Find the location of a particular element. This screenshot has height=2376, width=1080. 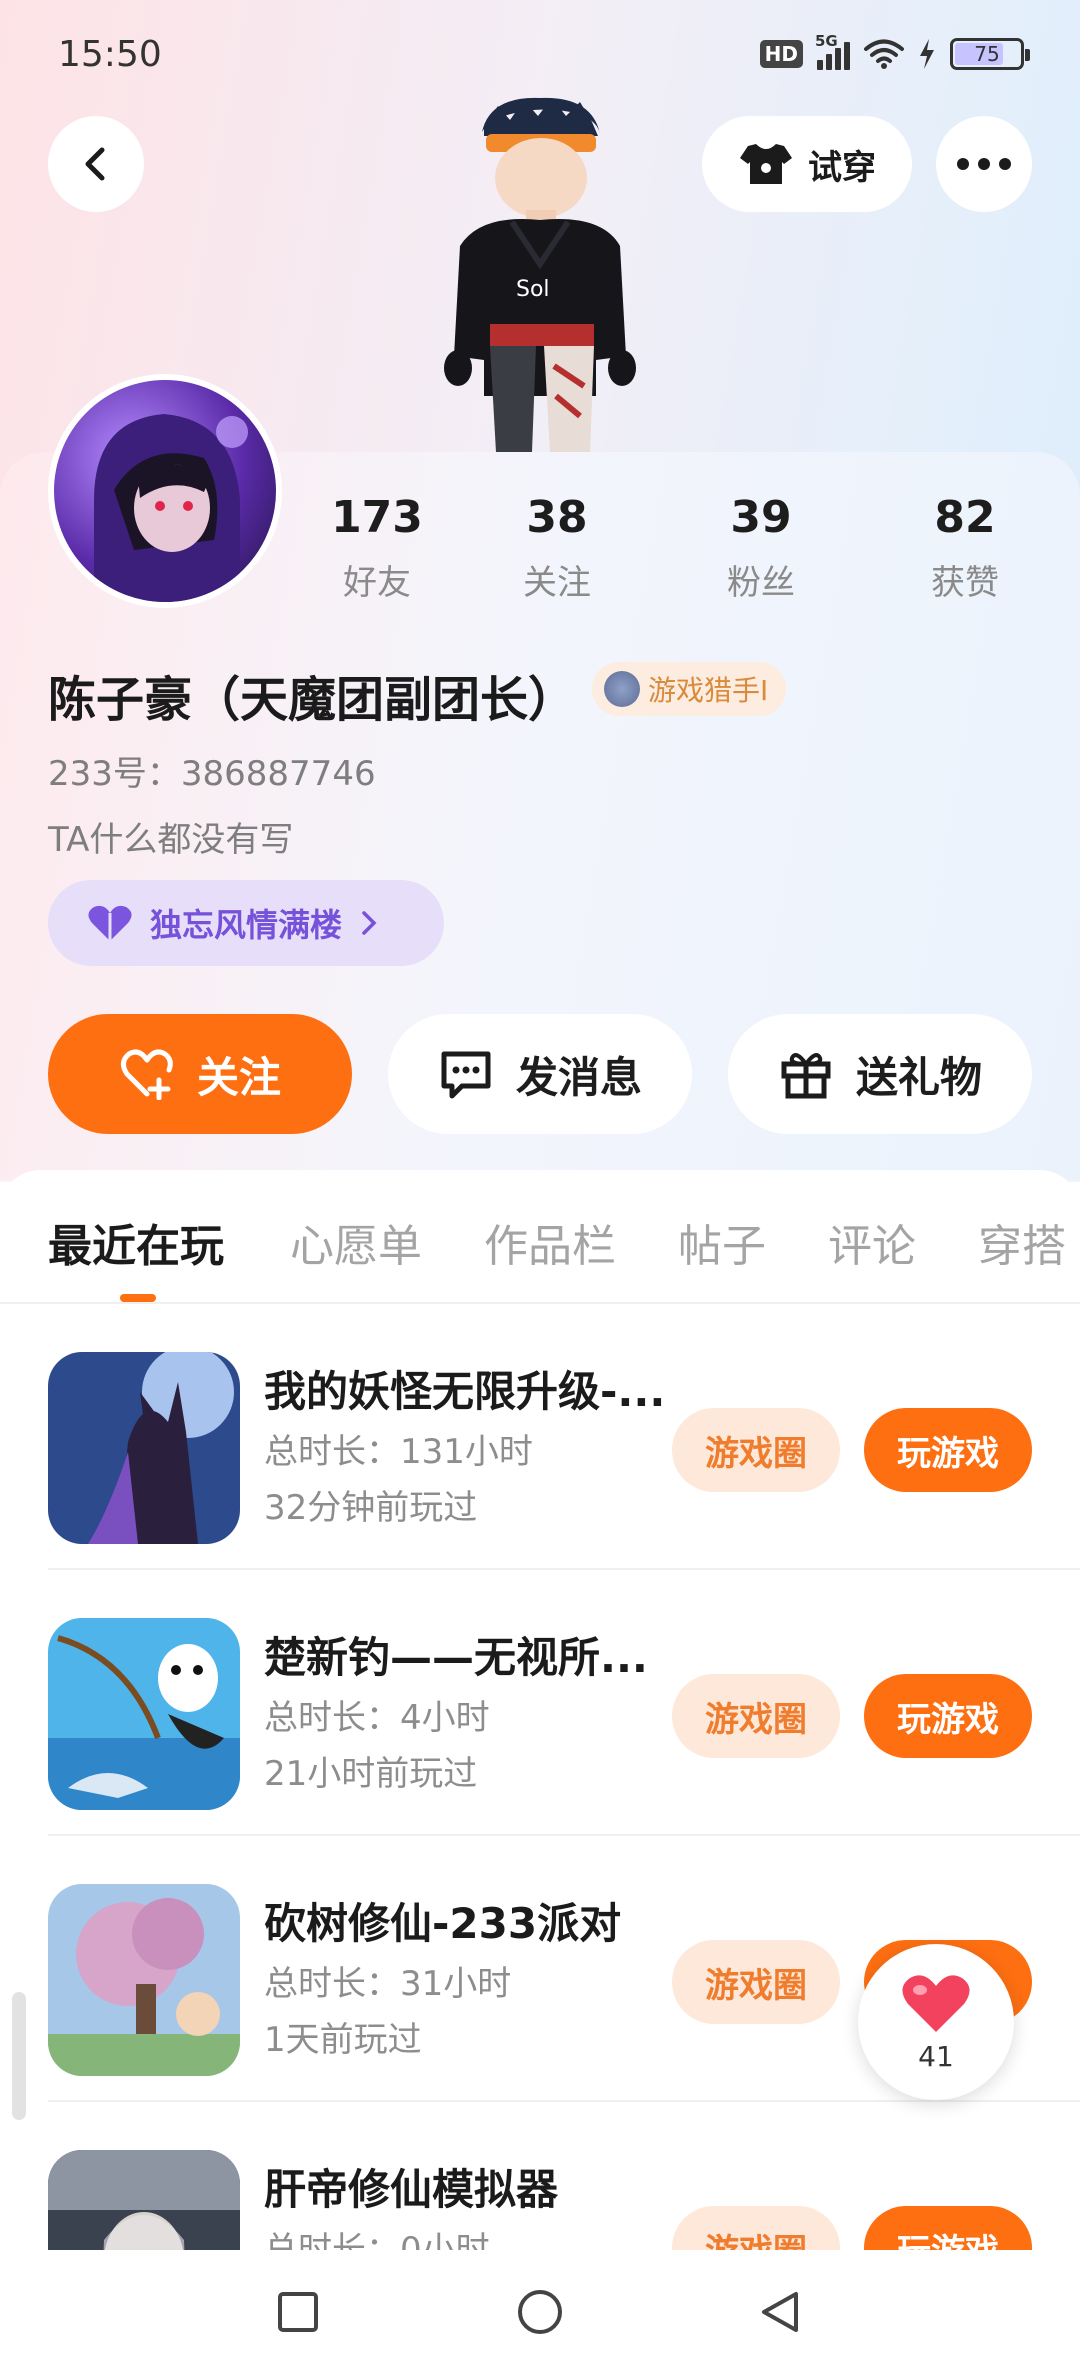

home-icon is located at coordinates (540, 2312).